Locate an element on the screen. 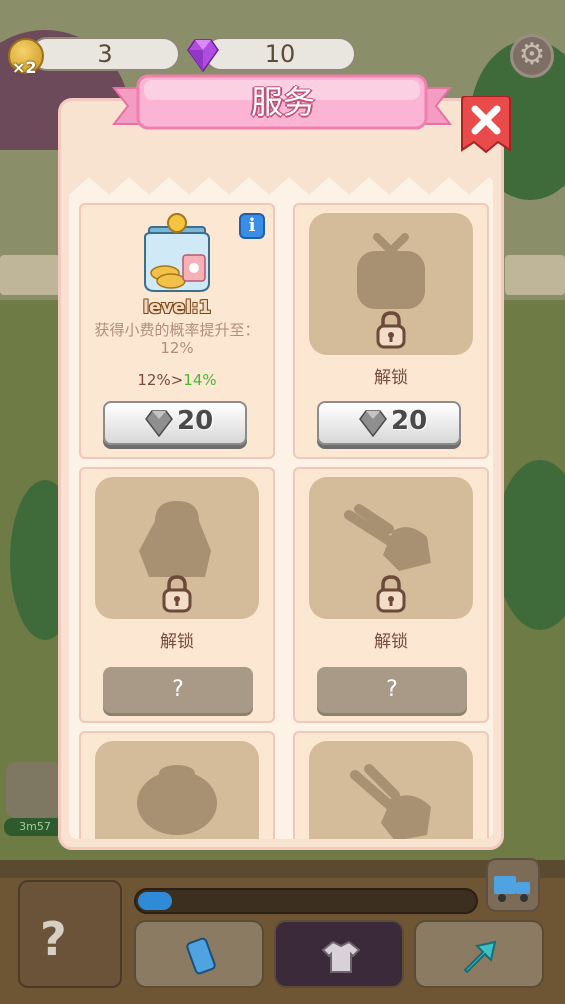 Image resolution: width=565 pixels, height=1004 pixels. tab-phone is located at coordinates (199, 954).